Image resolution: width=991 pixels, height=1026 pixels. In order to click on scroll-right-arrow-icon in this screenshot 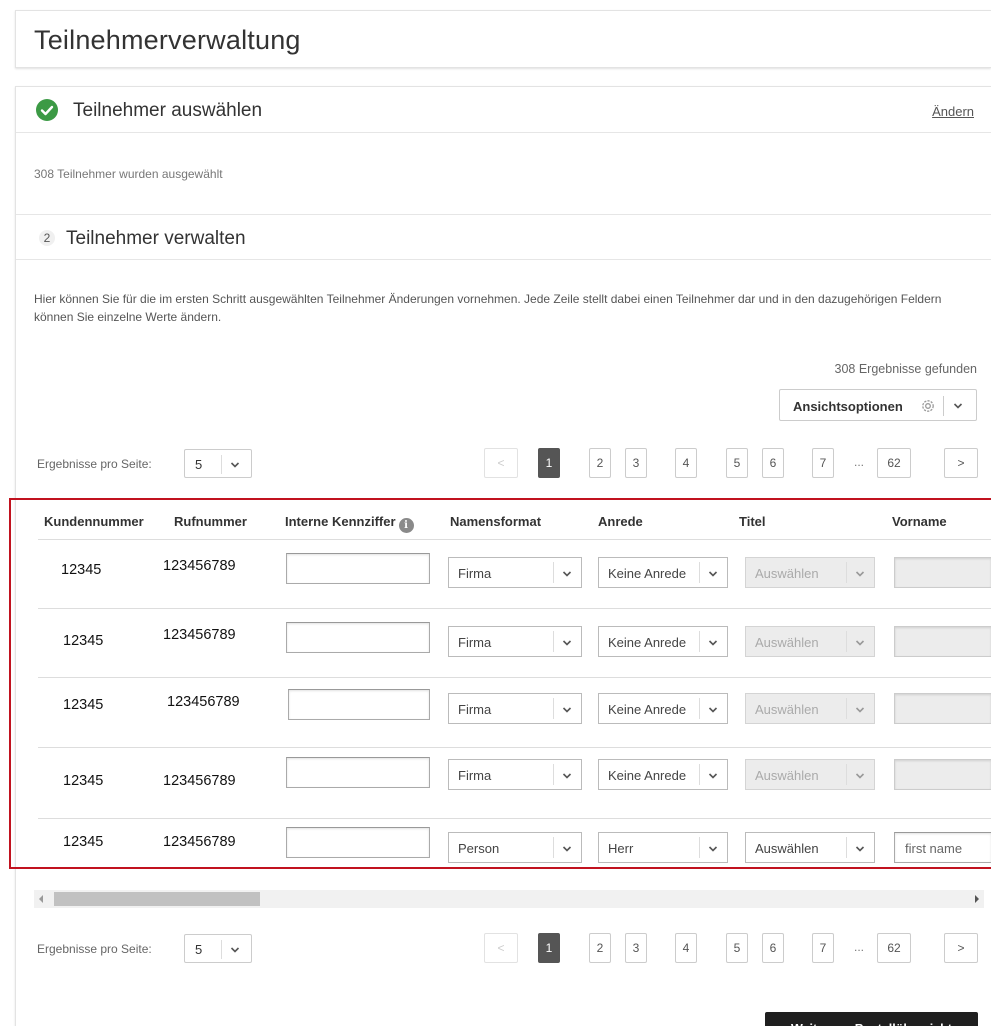, I will do `click(977, 899)`.